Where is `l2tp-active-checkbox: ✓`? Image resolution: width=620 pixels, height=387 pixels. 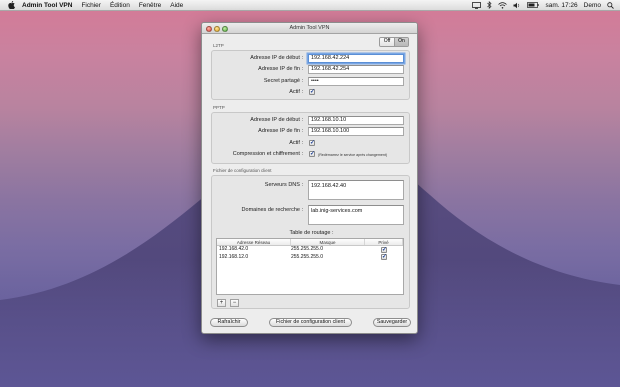 l2tp-active-checkbox: ✓ is located at coordinates (312, 92).